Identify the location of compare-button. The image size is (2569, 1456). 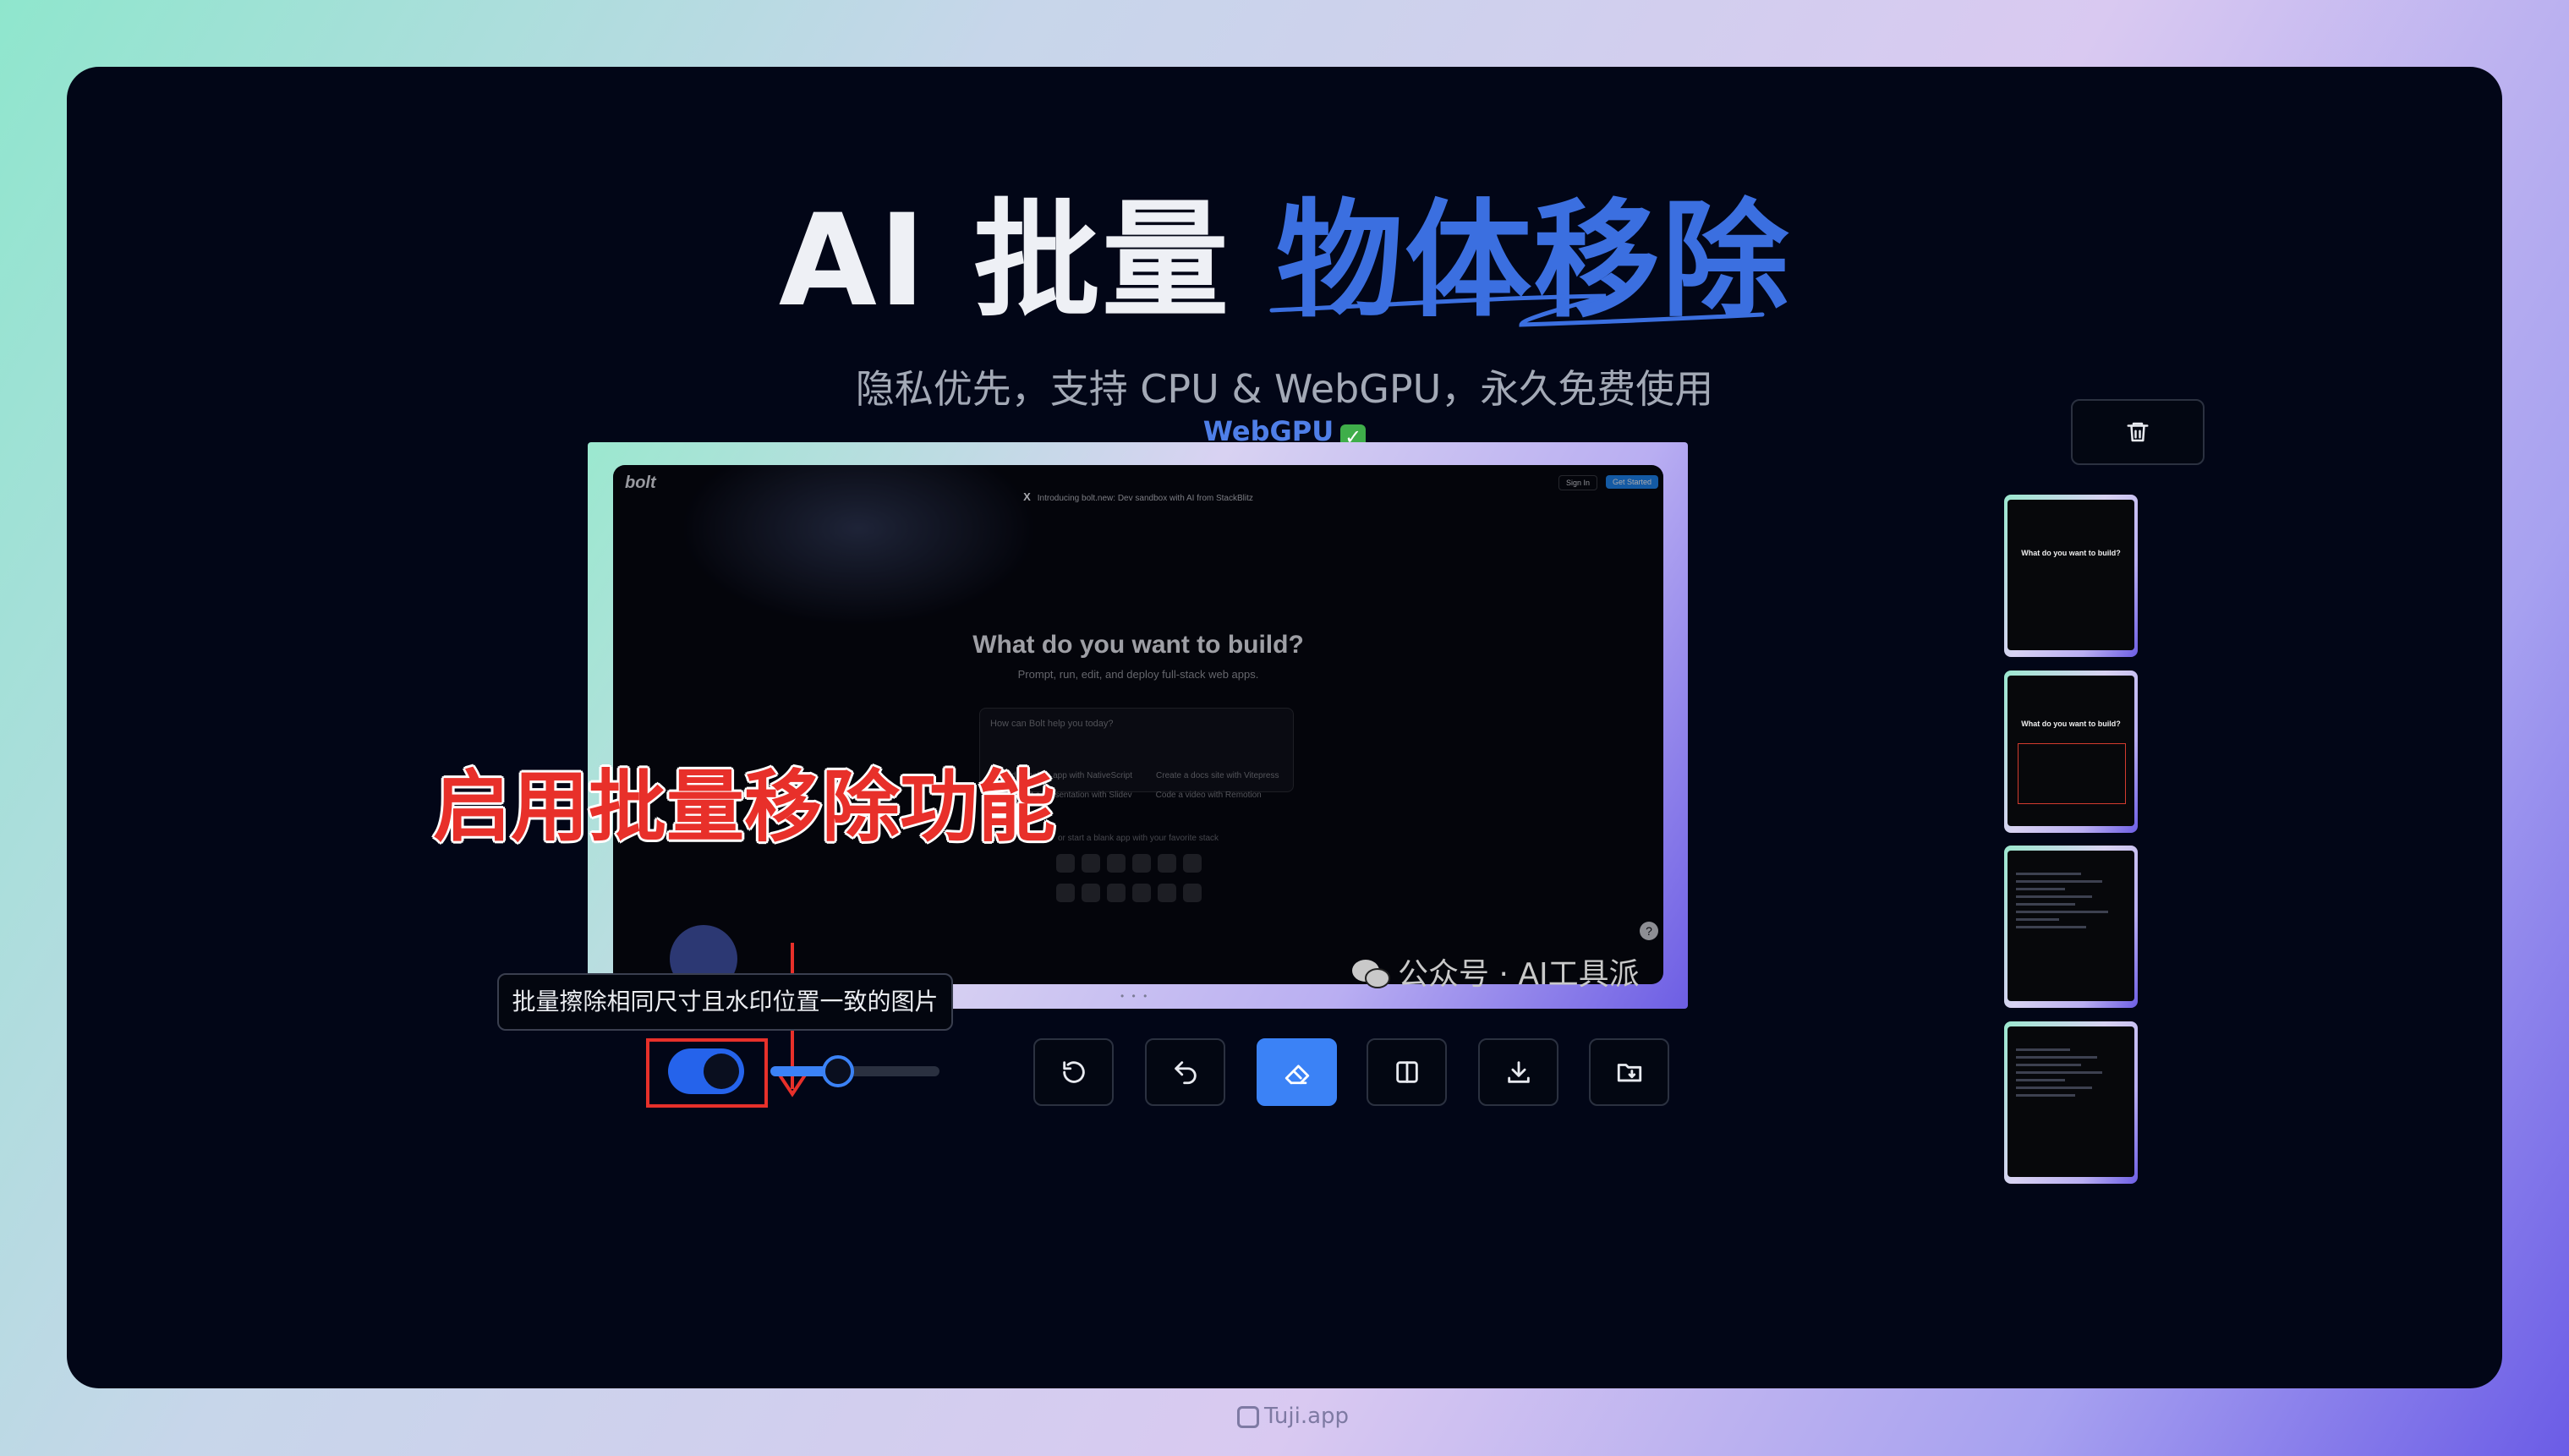
(1407, 1072).